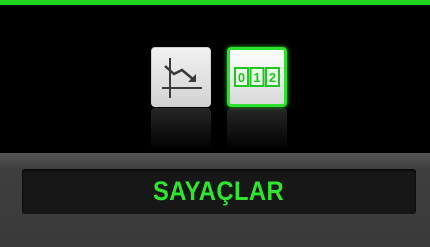 The image size is (430, 247). I want to click on trend-graph-button, so click(181, 77).